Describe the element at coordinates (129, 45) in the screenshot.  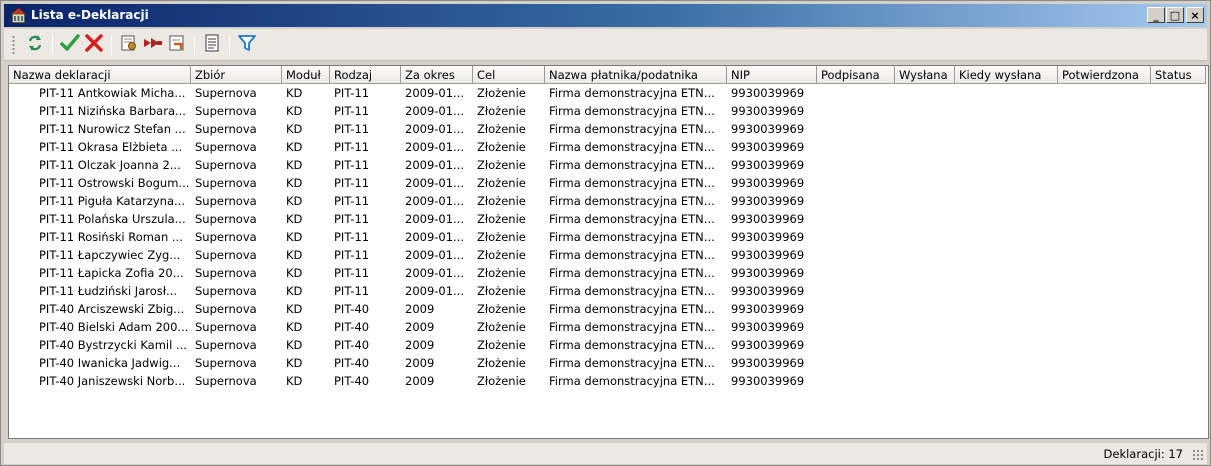
I see `sign-button` at that location.